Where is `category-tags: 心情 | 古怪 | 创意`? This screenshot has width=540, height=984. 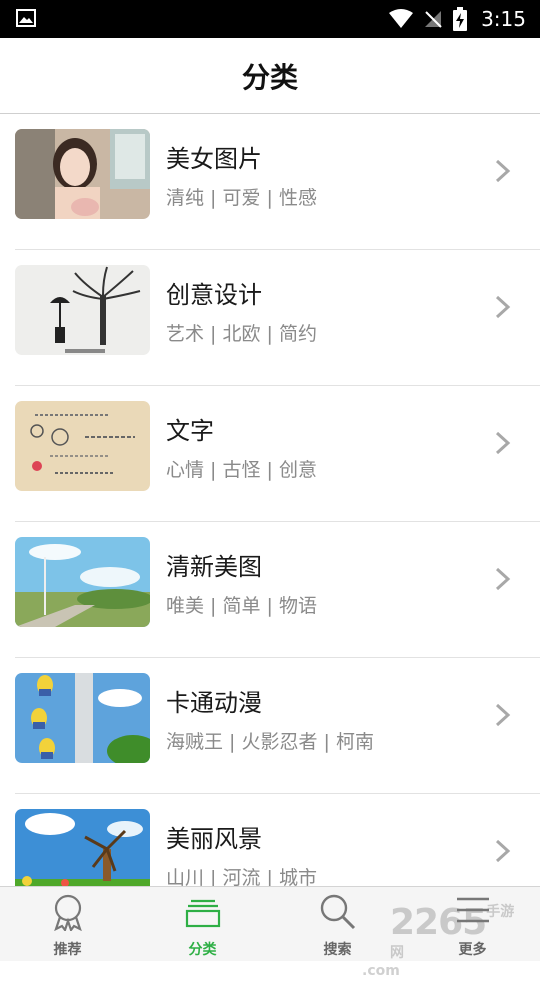 category-tags: 心情 | 古怪 | 创意 is located at coordinates (241, 470).